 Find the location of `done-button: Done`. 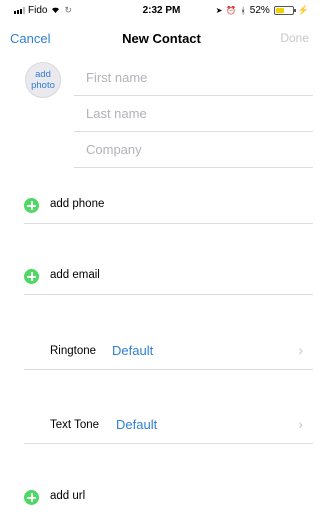

done-button: Done is located at coordinates (294, 38).